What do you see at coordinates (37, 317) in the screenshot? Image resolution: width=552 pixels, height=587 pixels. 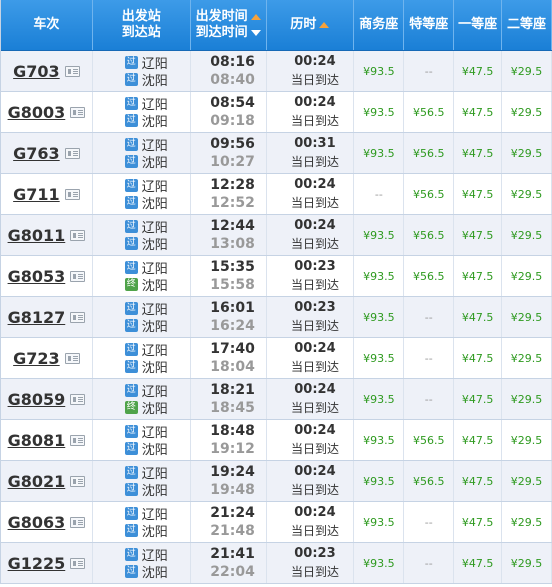 I see `train-number-link: G8127` at bounding box center [37, 317].